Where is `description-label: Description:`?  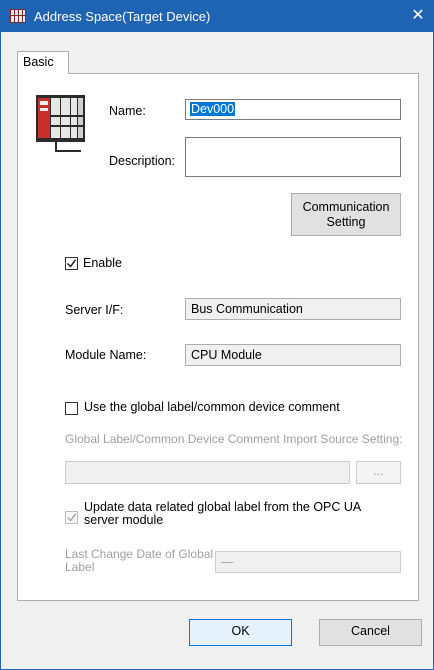
description-label: Description: is located at coordinates (142, 161).